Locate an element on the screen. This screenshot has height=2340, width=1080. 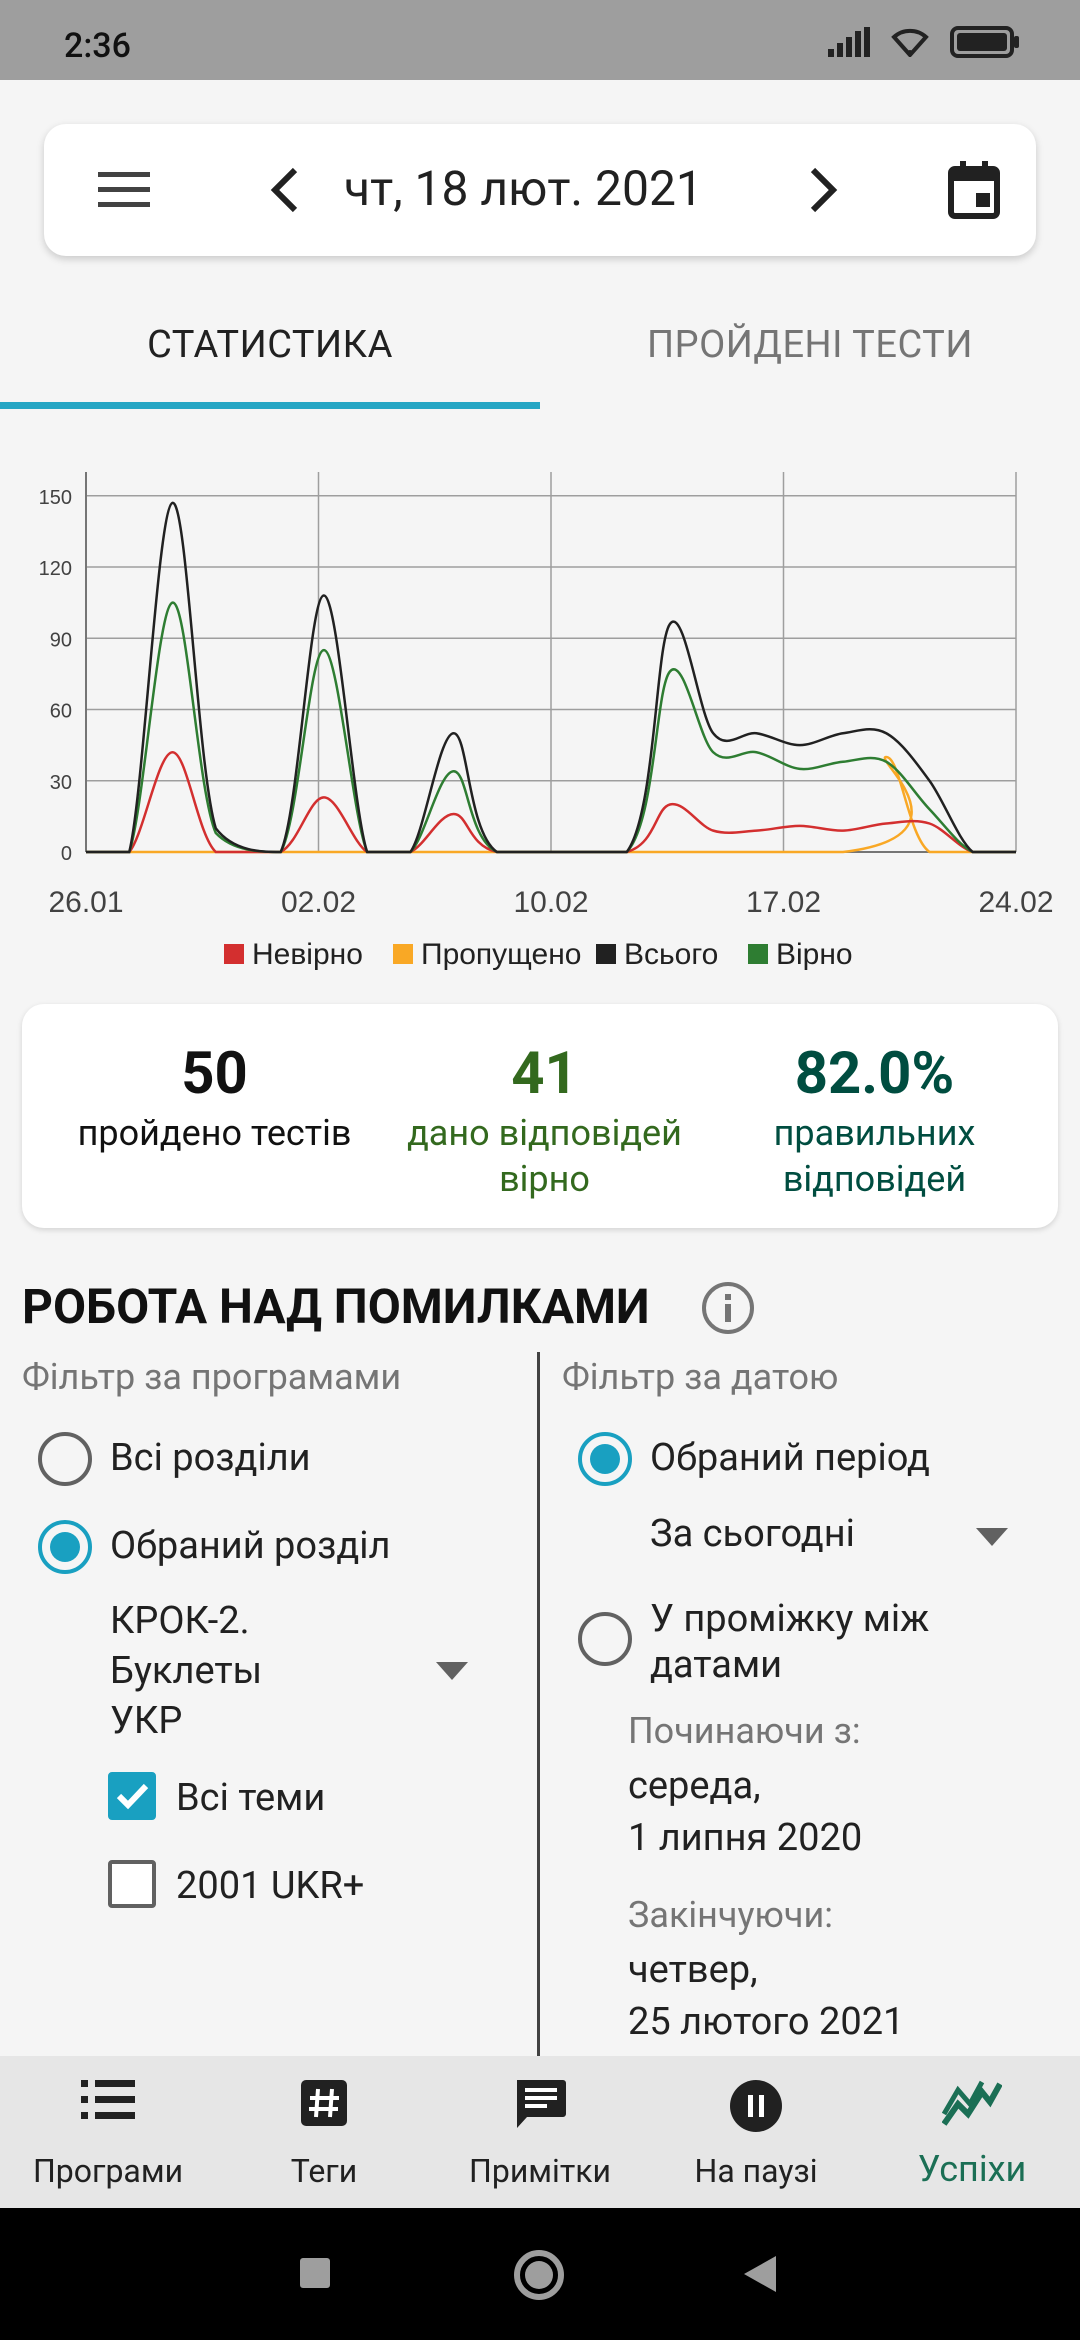
prev-day-button is located at coordinates (284, 190).